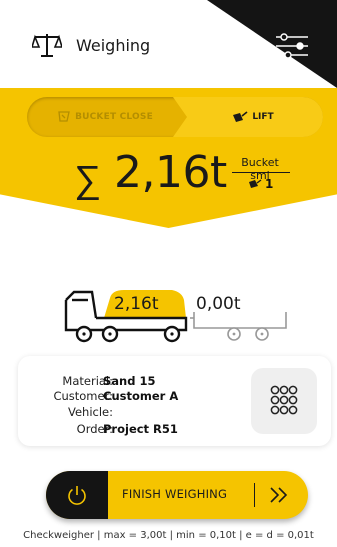 This screenshot has width=337, height=547. Describe the element at coordinates (47, 45) in the screenshot. I see `scale-icon` at that location.